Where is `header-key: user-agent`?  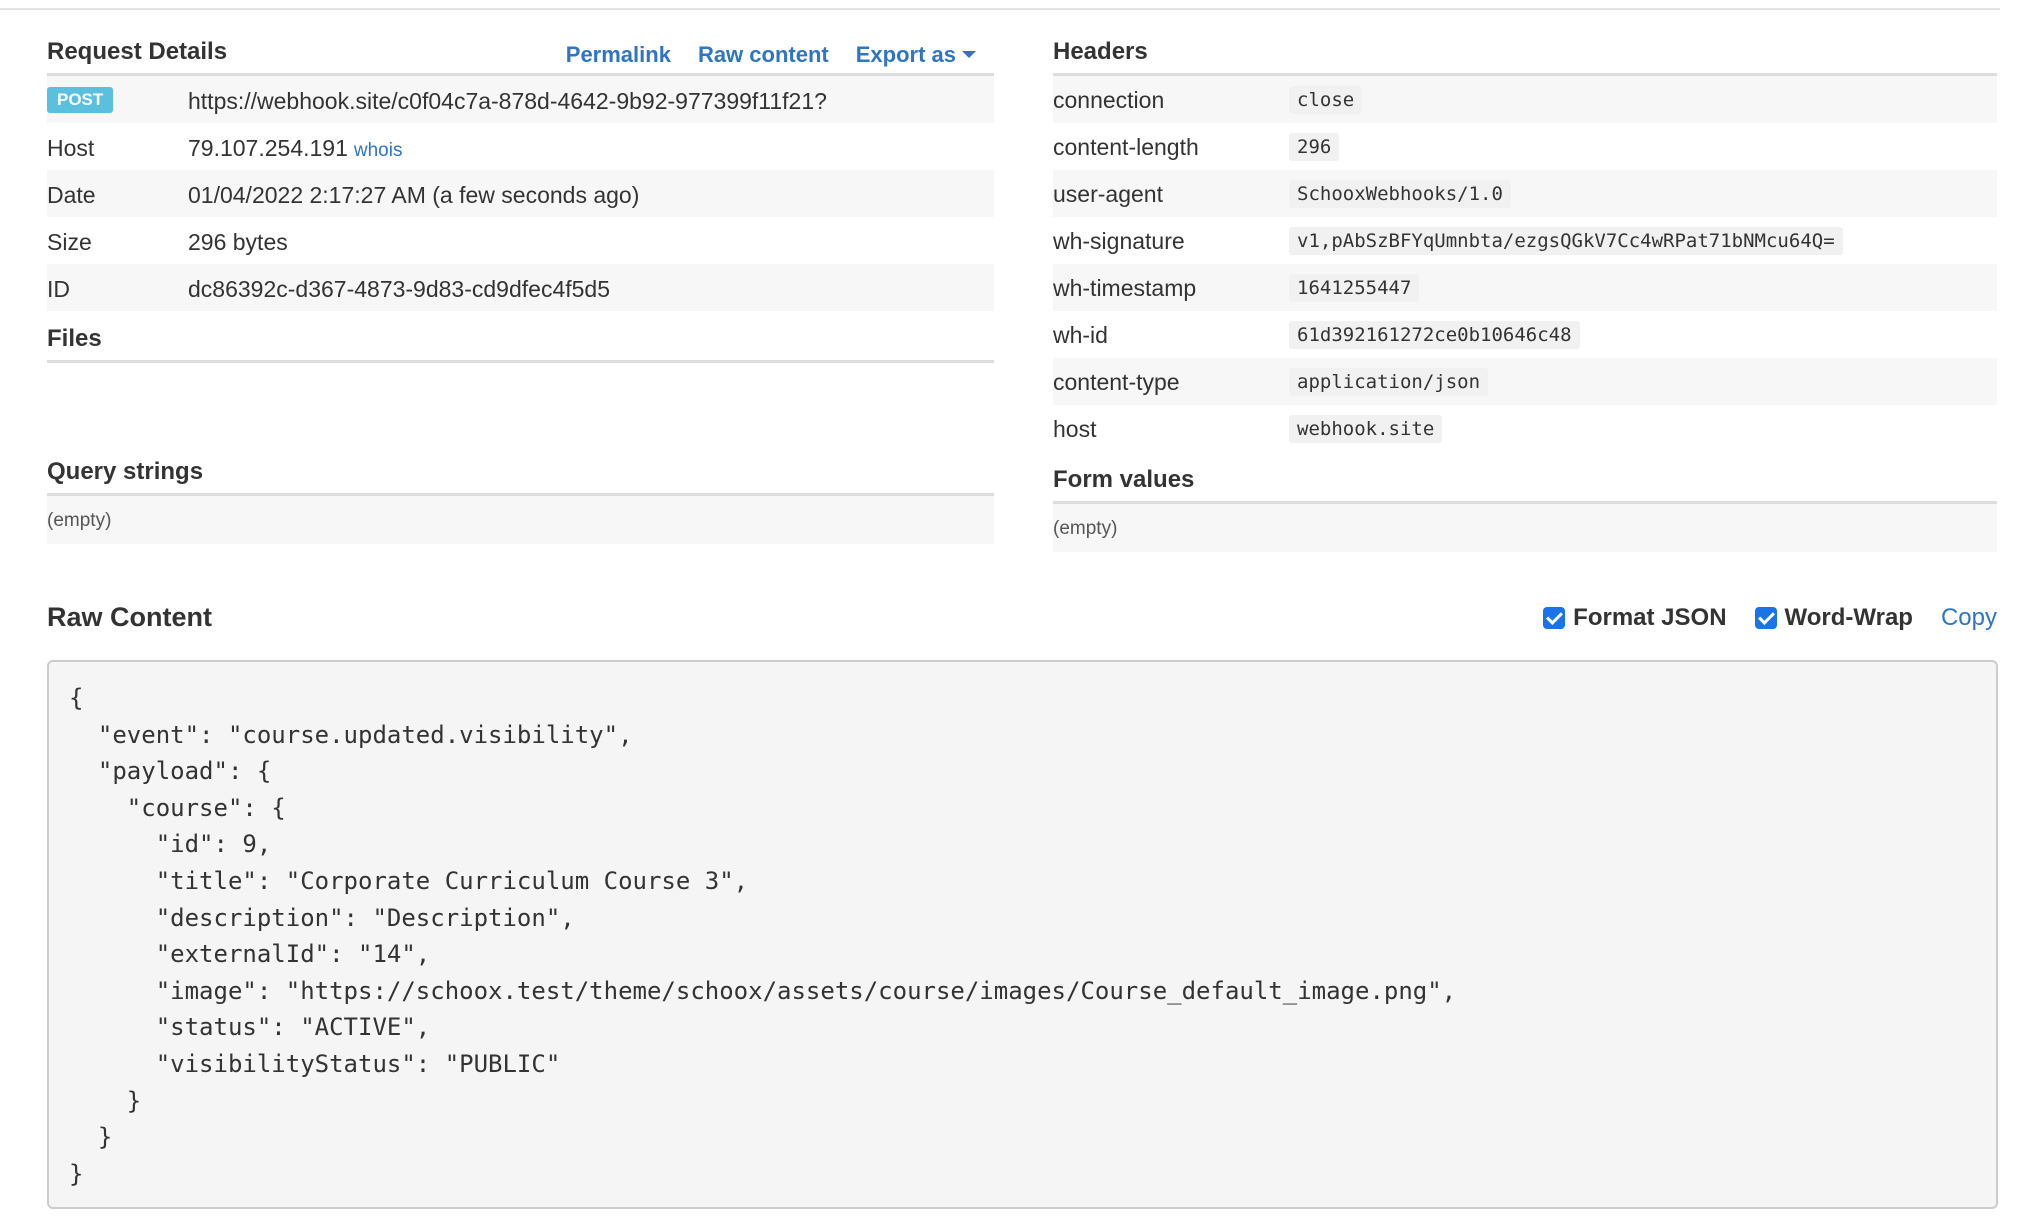 header-key: user-agent is located at coordinates (1108, 194).